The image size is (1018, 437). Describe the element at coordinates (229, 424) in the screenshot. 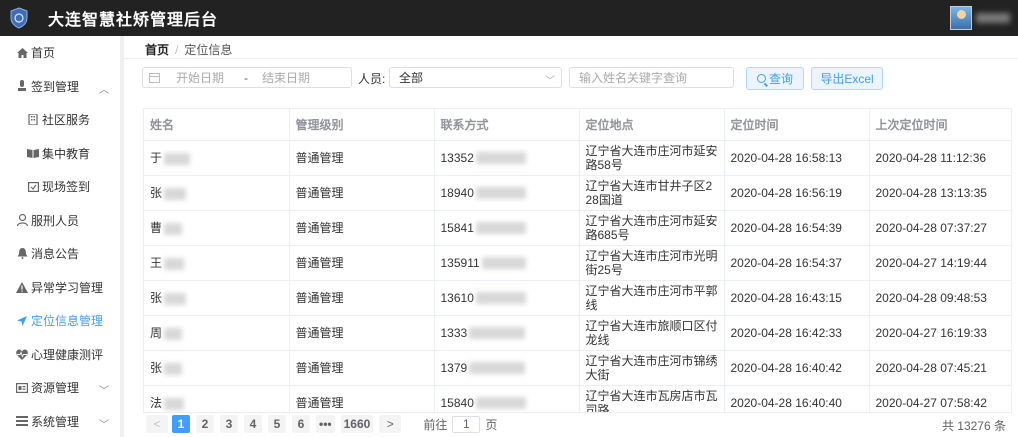

I see `page-button: 3` at that location.